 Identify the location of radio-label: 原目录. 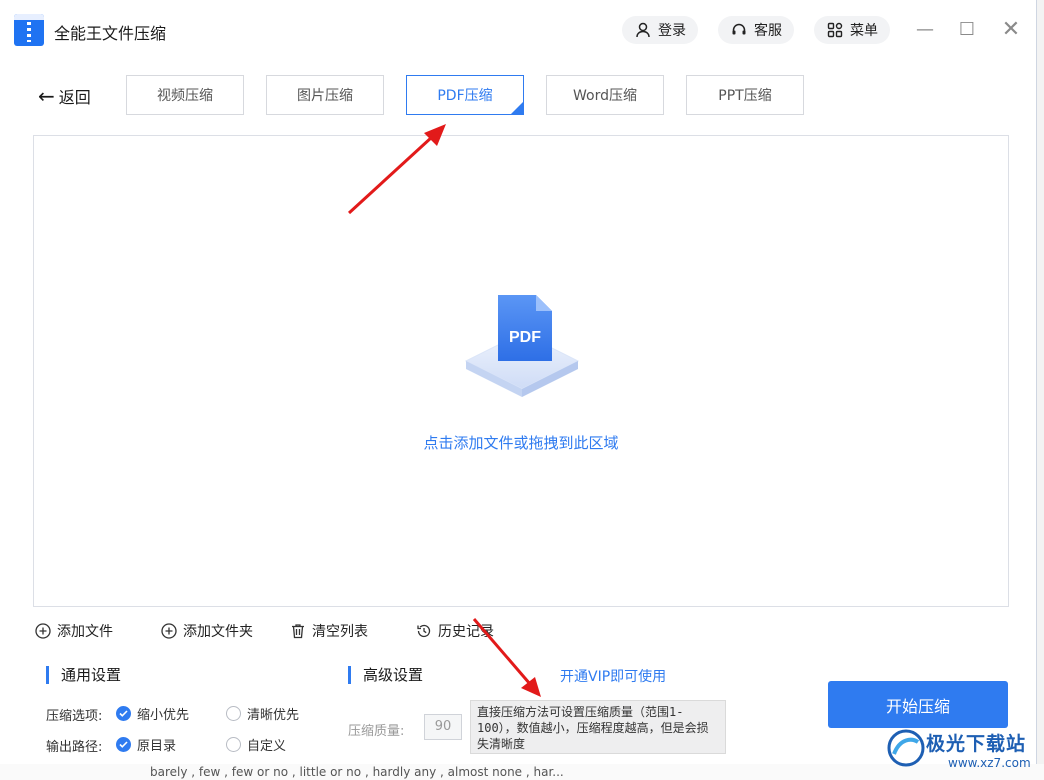
(157, 746).